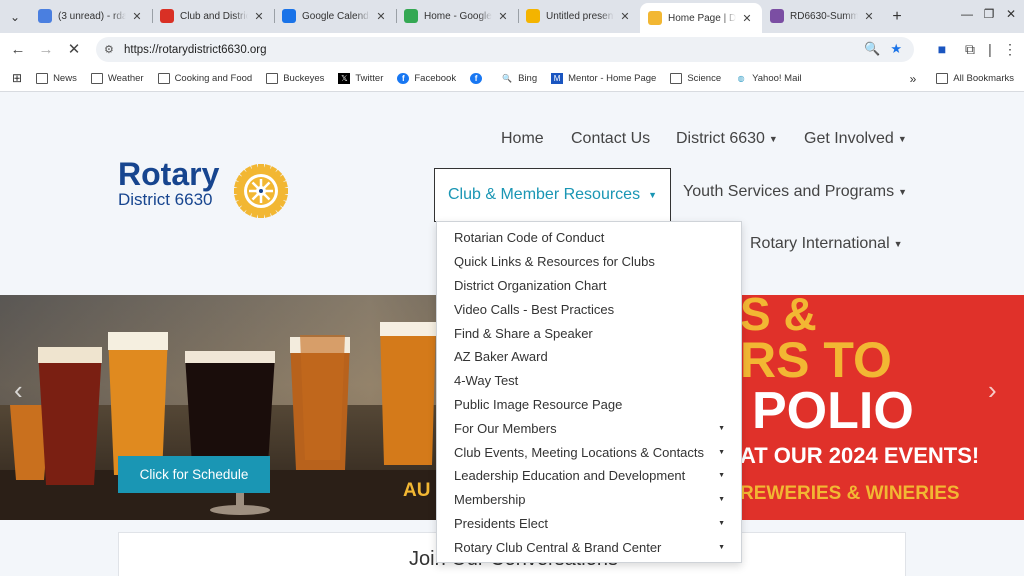  Describe the element at coordinates (579, 16) in the screenshot. I see `browser-tab: Untitled present ✕` at that location.